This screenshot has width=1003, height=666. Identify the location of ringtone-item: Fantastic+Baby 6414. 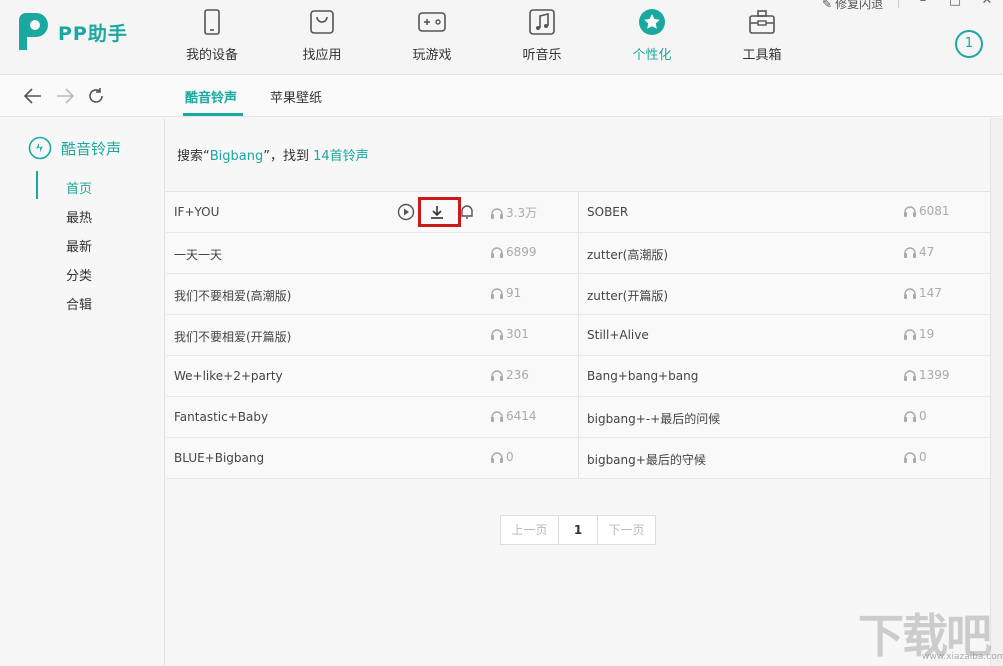
(372, 417).